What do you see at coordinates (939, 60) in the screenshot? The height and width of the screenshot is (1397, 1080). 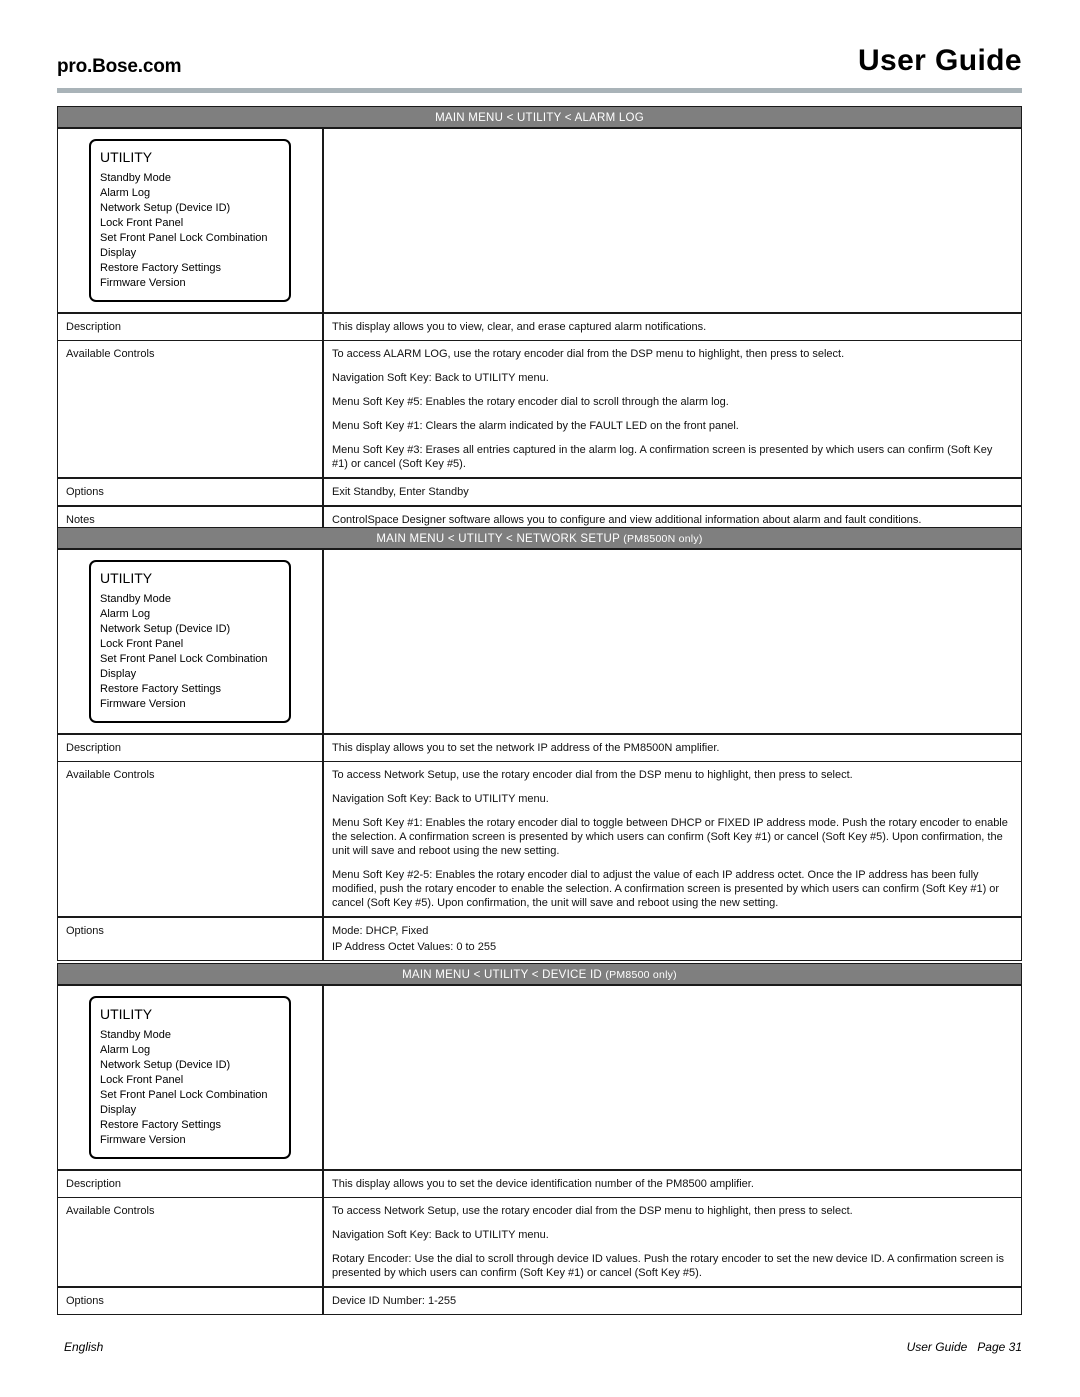 I see `page-title: User Guide` at bounding box center [939, 60].